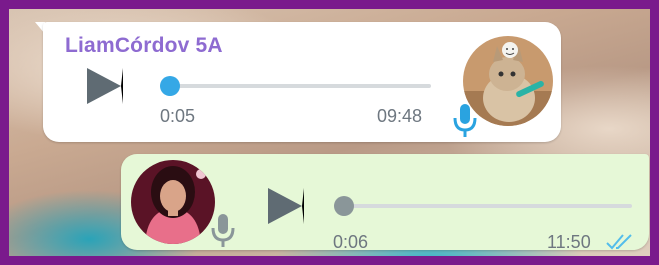 The image size is (659, 265). Describe the element at coordinates (569, 242) in the screenshot. I see `message-timestamp: 11:50` at that location.